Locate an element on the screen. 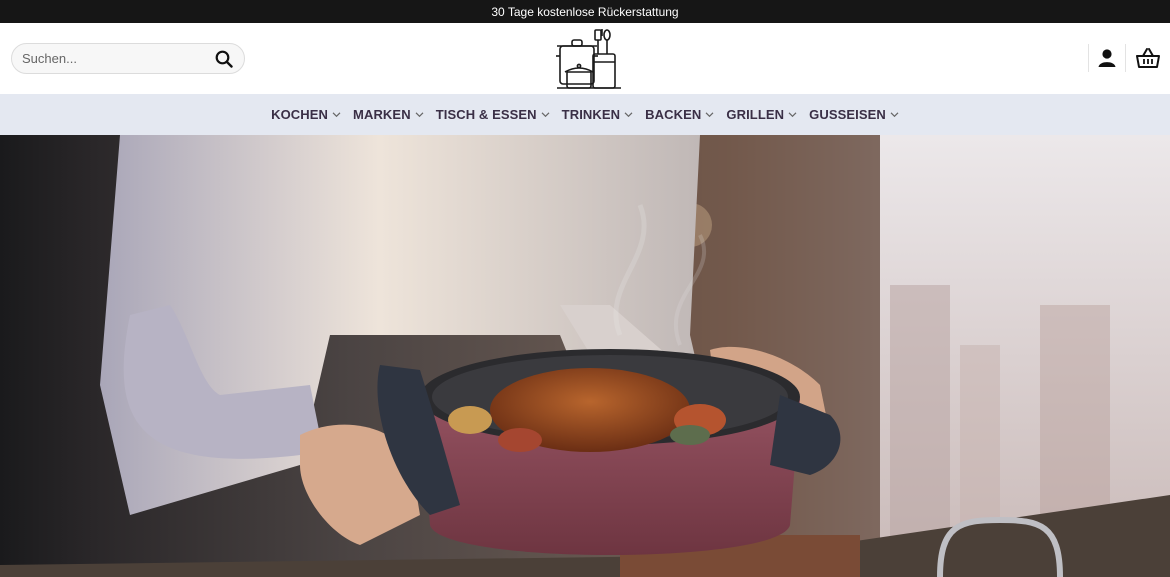 The height and width of the screenshot is (577, 1170). search-icon is located at coordinates (224, 59).